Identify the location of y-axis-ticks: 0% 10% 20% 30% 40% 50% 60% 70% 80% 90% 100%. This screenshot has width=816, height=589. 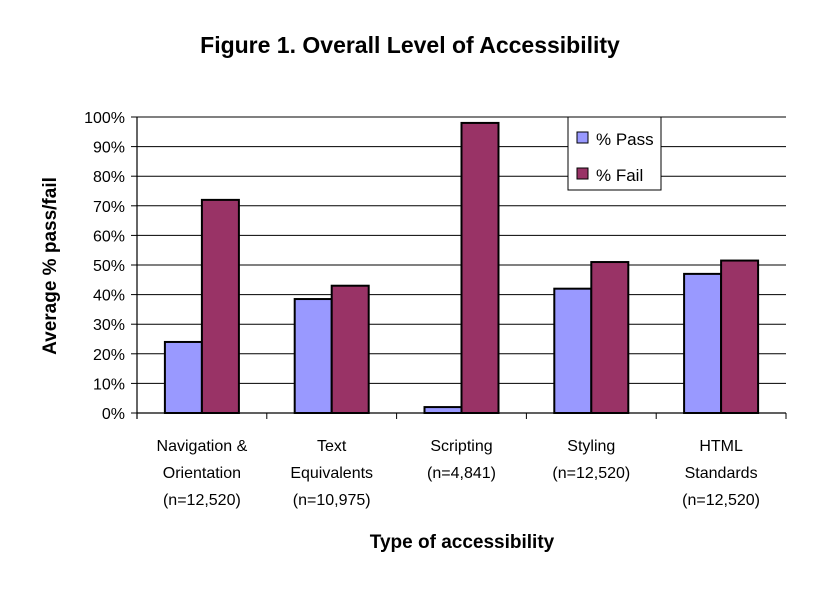
(110, 266).